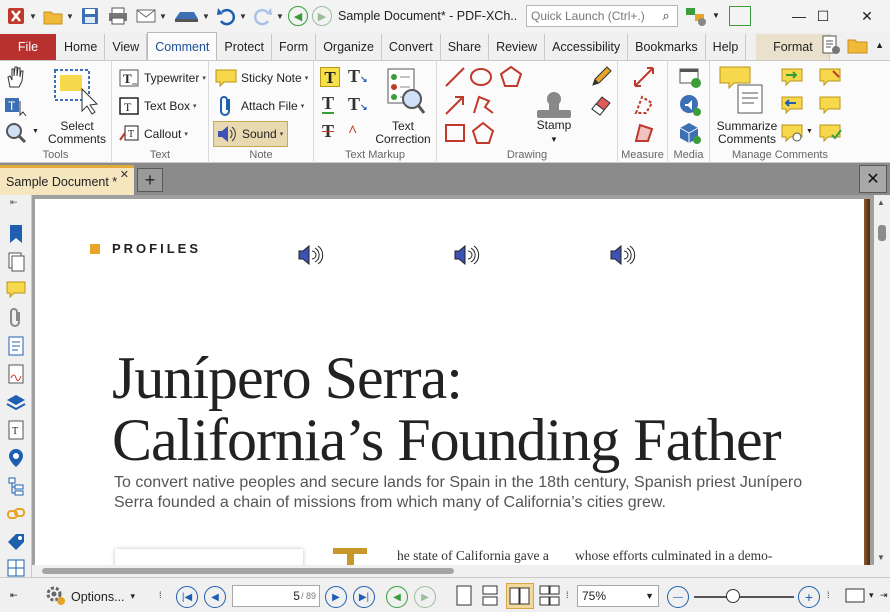  Describe the element at coordinates (726, 47) in the screenshot. I see `tab-help: Help` at that location.